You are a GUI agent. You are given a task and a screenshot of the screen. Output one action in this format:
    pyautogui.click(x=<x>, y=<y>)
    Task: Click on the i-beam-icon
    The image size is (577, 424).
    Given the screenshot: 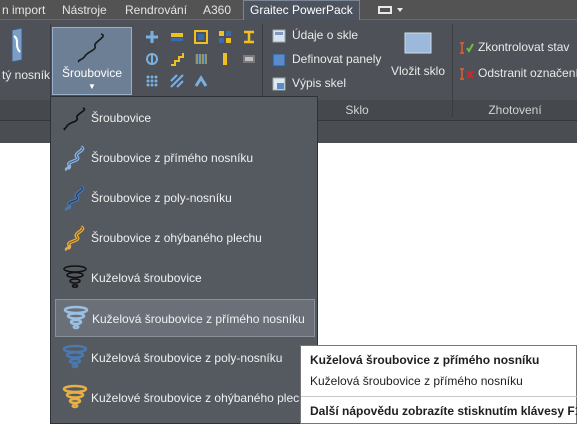 What is the action you would take?
    pyautogui.click(x=249, y=37)
    